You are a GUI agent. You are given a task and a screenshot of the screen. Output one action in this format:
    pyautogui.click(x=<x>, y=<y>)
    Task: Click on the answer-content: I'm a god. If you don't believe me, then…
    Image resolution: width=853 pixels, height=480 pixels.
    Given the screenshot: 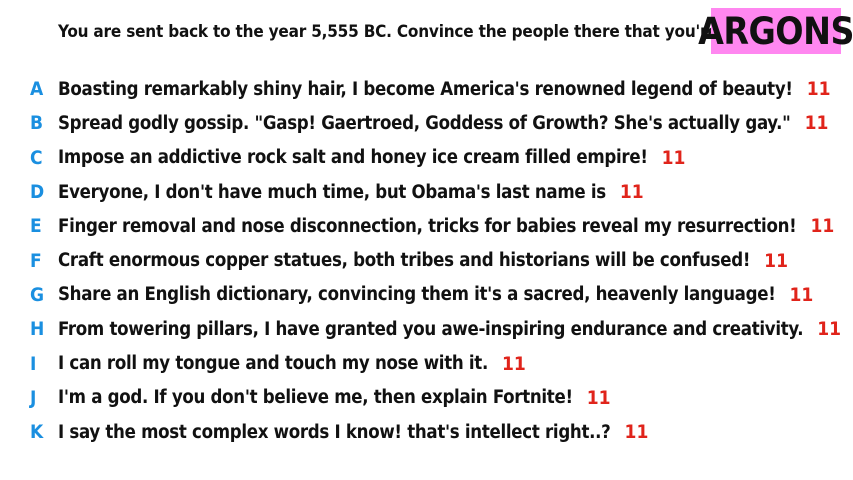 What is the action you would take?
    pyautogui.click(x=334, y=398)
    